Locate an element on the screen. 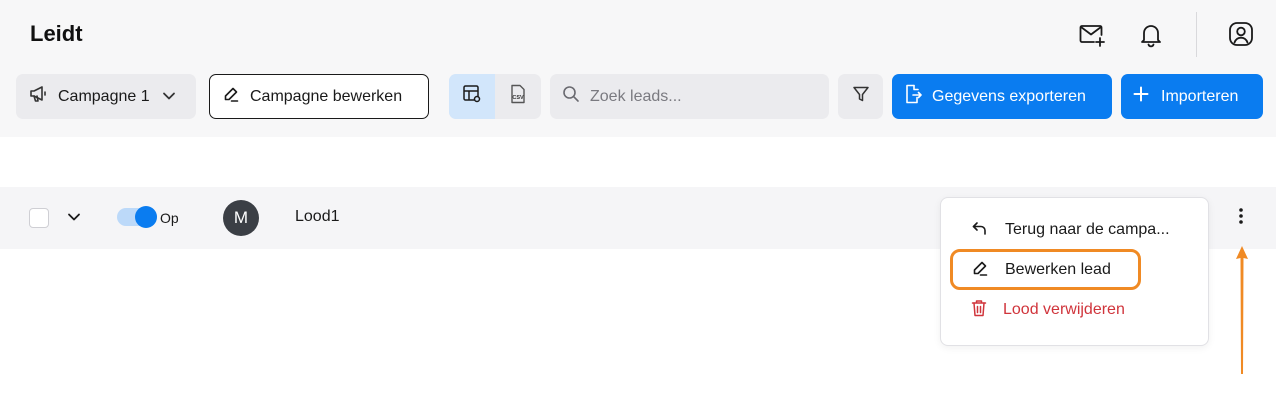 This screenshot has height=410, width=1276. row-checkbox is located at coordinates (39, 218).